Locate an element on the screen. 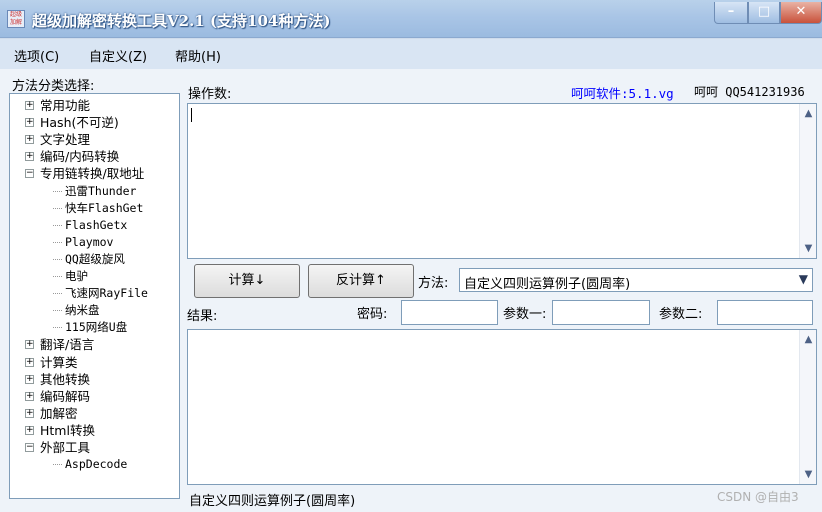  tree-item-label: FlashGetx is located at coordinates (96, 224).